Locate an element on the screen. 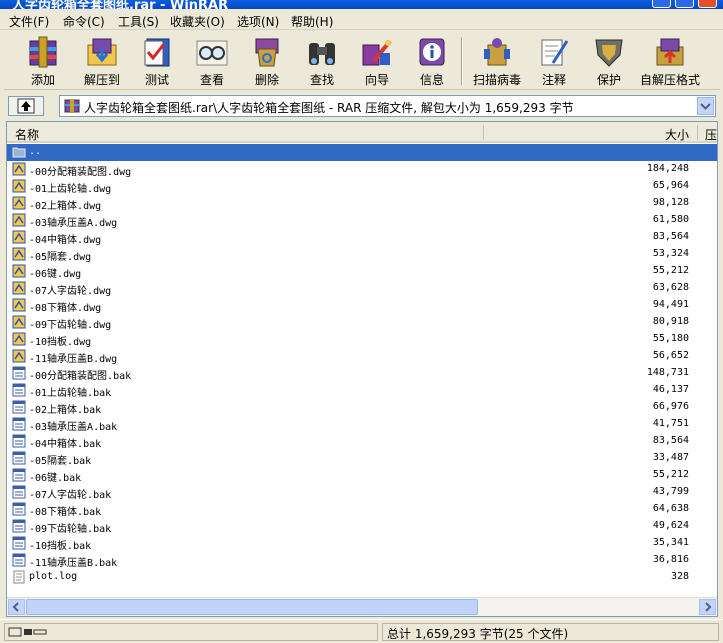 Image resolution: width=723 pixels, height=643 pixels. find-button: 查找 is located at coordinates (322, 61).